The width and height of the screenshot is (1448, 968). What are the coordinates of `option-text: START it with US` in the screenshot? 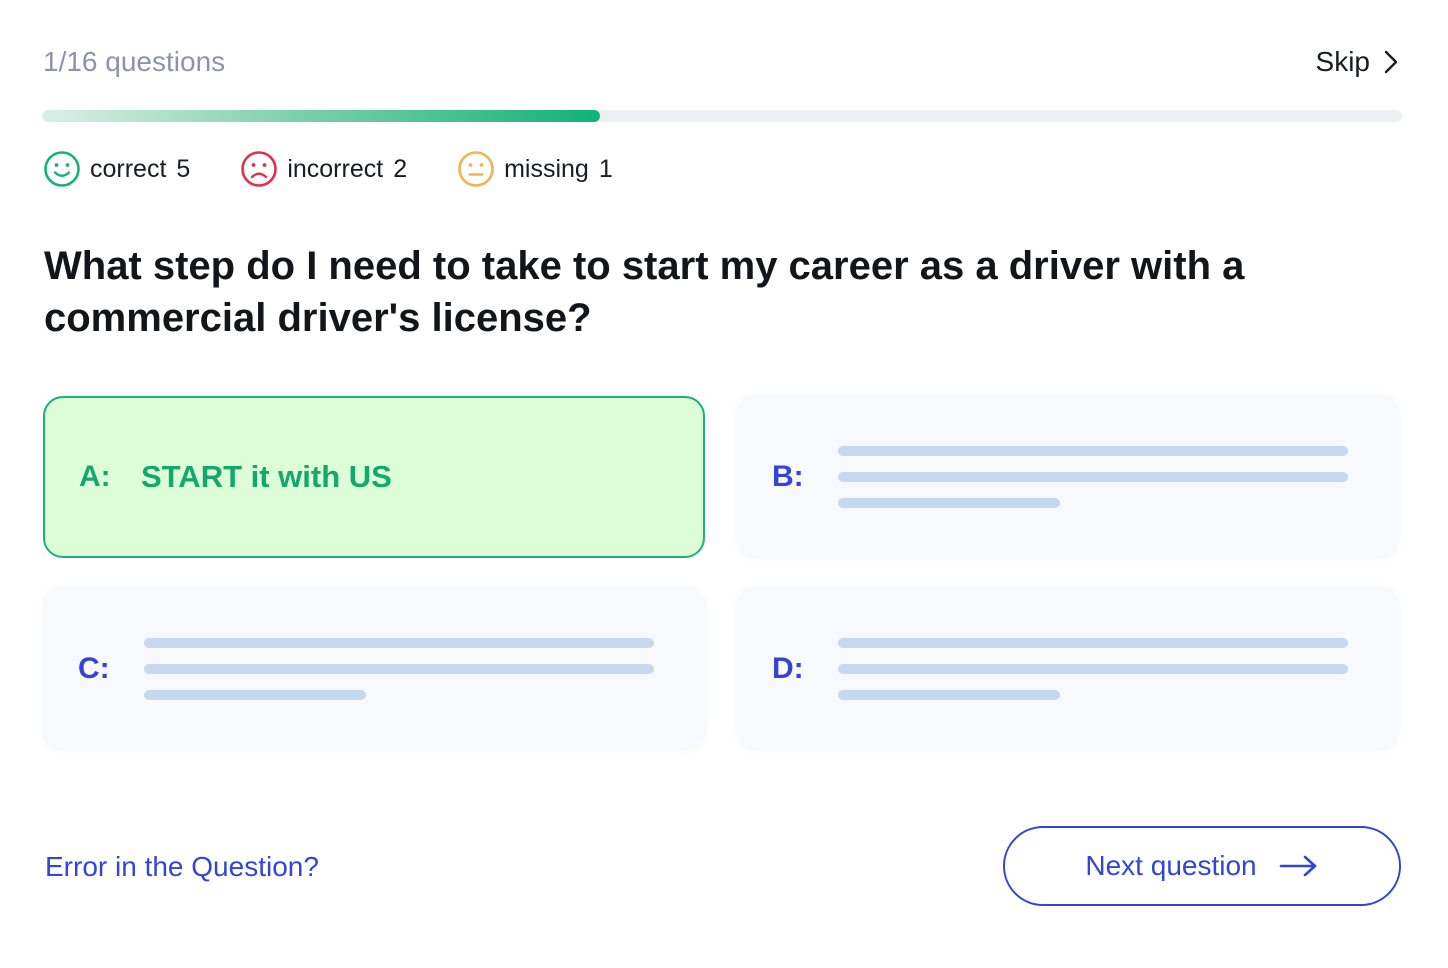 It's located at (266, 476).